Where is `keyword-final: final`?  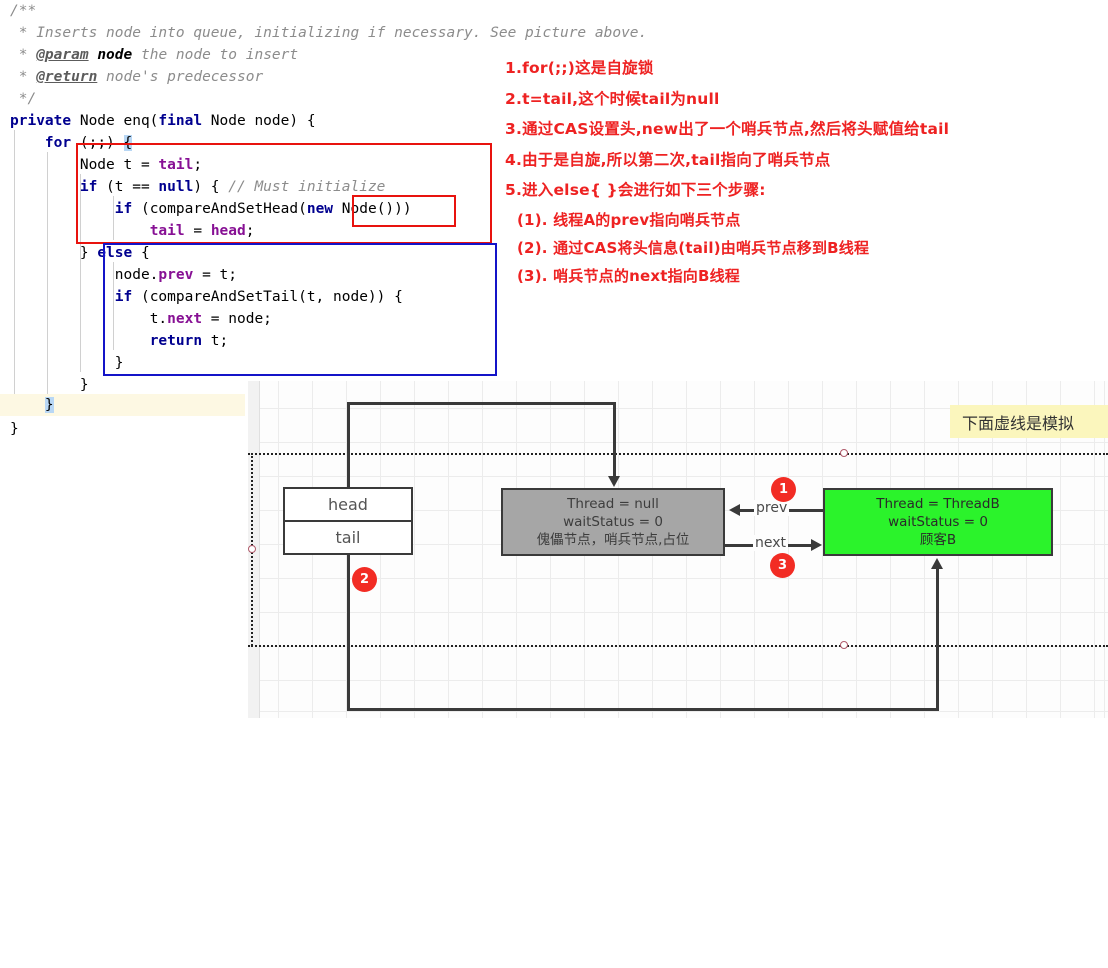
keyword-final: final is located at coordinates (180, 121).